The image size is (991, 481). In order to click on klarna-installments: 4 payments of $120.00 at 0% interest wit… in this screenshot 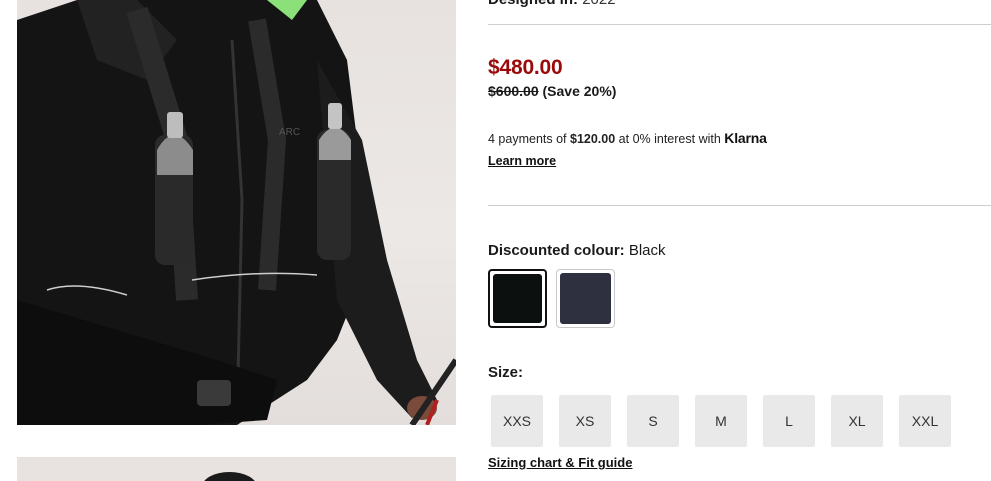, I will do `click(627, 138)`.